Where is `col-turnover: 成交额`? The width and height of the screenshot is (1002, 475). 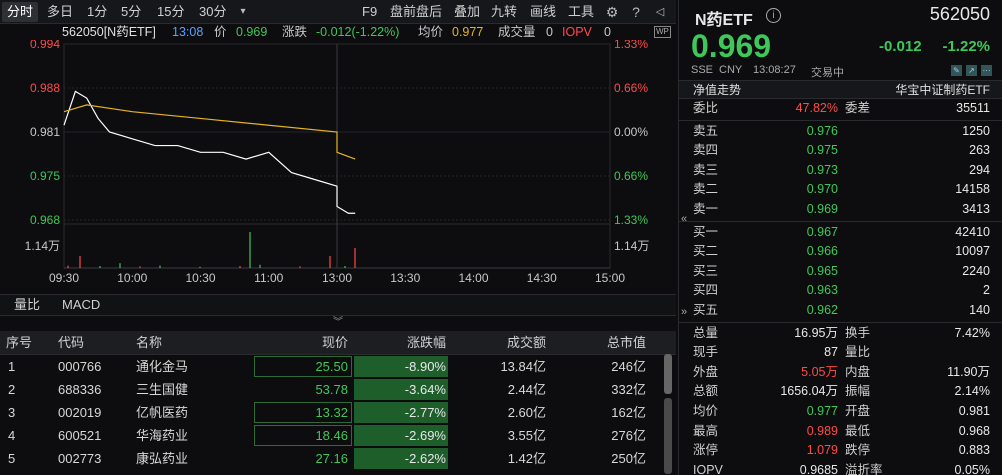
col-turnover: 成交额 is located at coordinates (499, 343).